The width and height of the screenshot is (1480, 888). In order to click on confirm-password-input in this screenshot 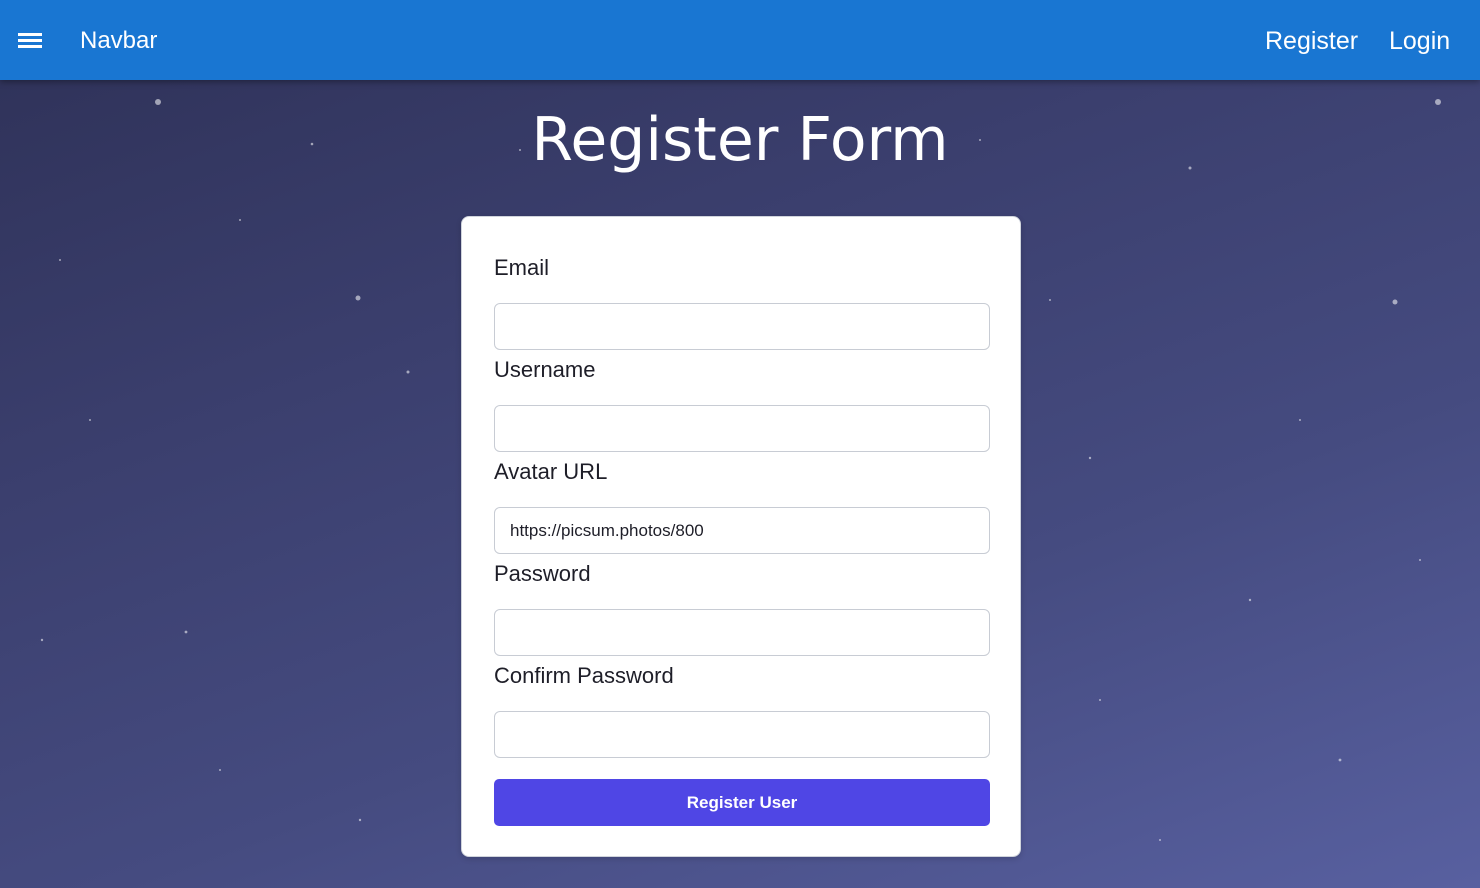, I will do `click(742, 734)`.